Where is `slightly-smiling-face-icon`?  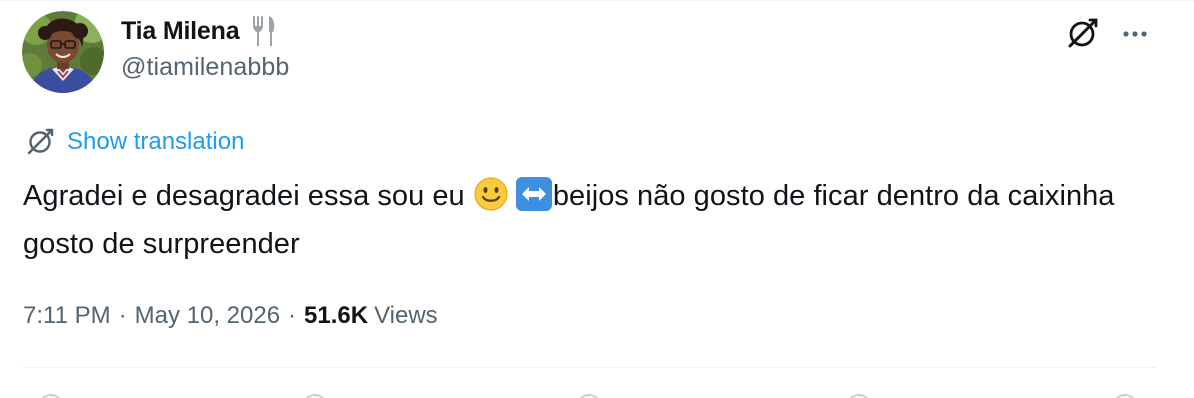
slightly-smiling-face-icon is located at coordinates (491, 194).